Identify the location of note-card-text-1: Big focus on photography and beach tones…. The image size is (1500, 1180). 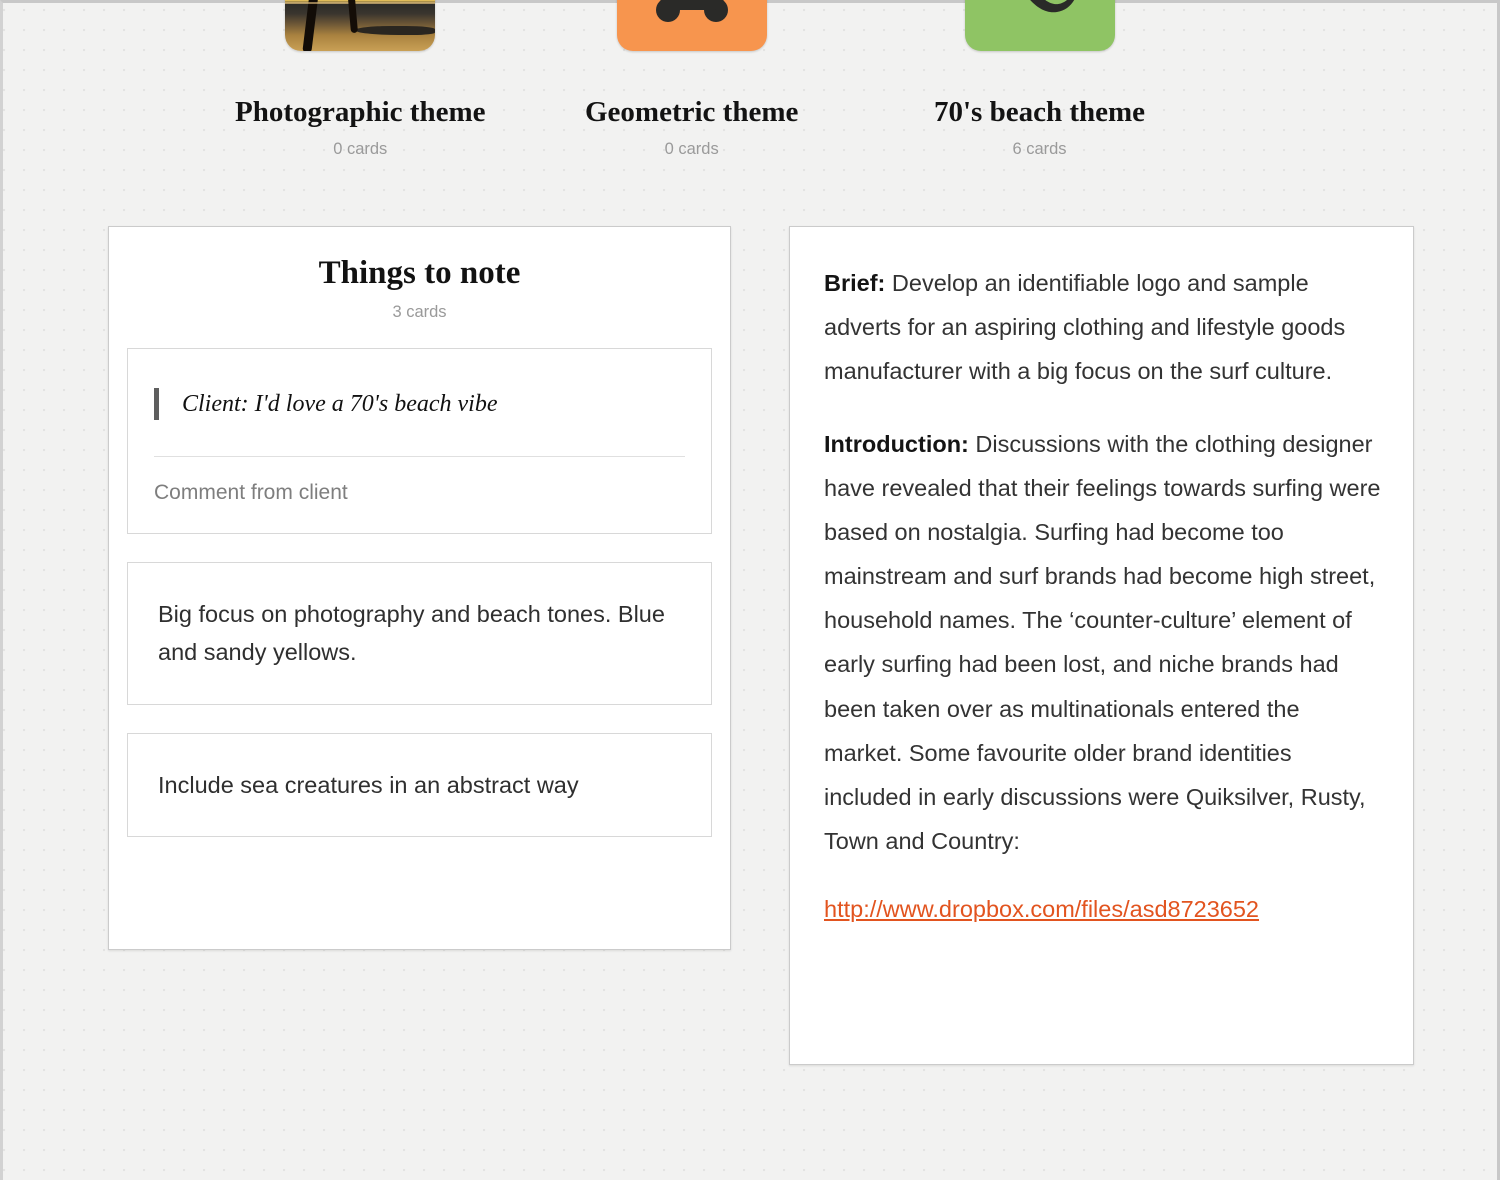
(419, 633).